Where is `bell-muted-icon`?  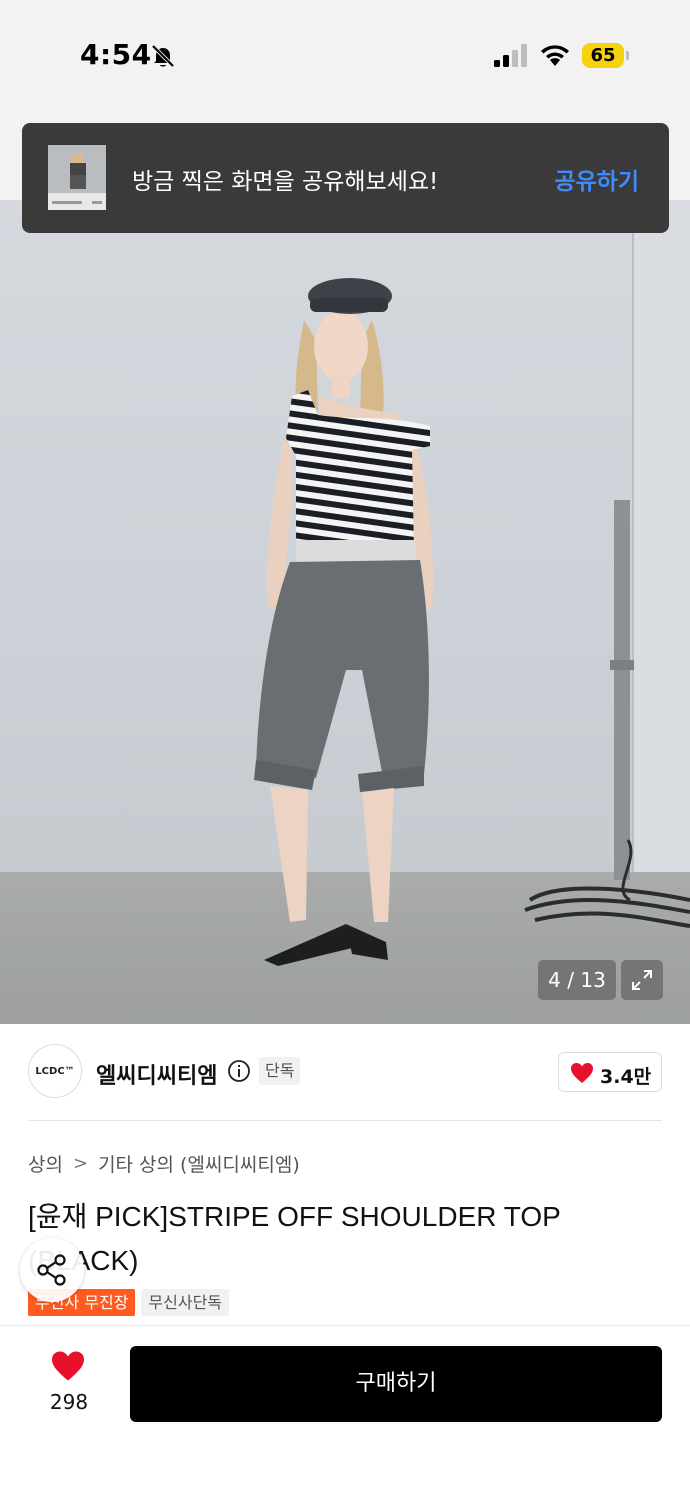 bell-muted-icon is located at coordinates (163, 56).